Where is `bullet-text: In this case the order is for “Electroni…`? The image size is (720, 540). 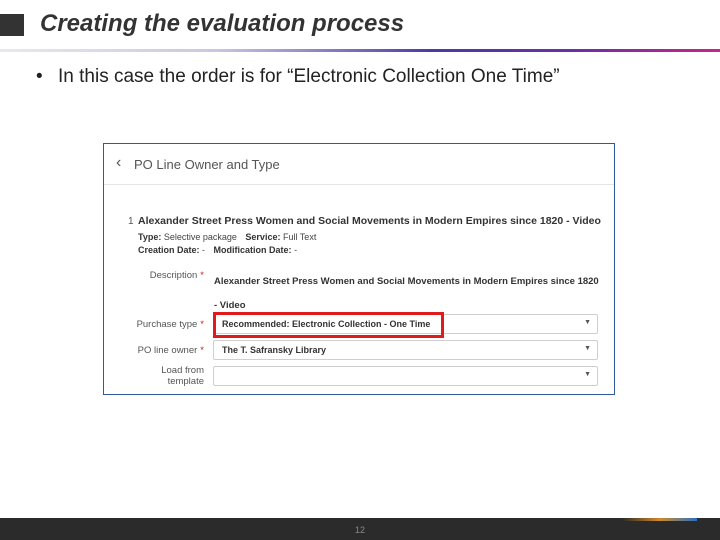 bullet-text: In this case the order is for “Electroni… is located at coordinates (309, 76).